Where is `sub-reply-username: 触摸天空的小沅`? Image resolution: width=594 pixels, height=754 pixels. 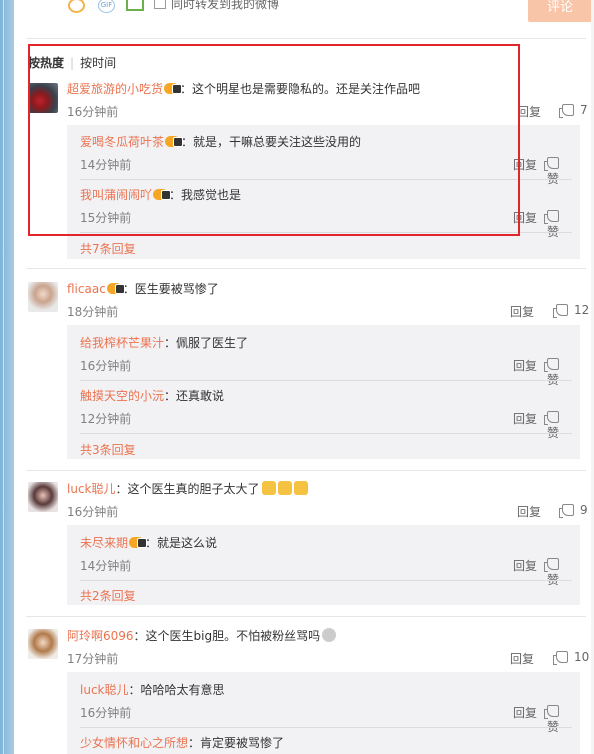
sub-reply-username: 触摸天空的小沅 is located at coordinates (122, 396).